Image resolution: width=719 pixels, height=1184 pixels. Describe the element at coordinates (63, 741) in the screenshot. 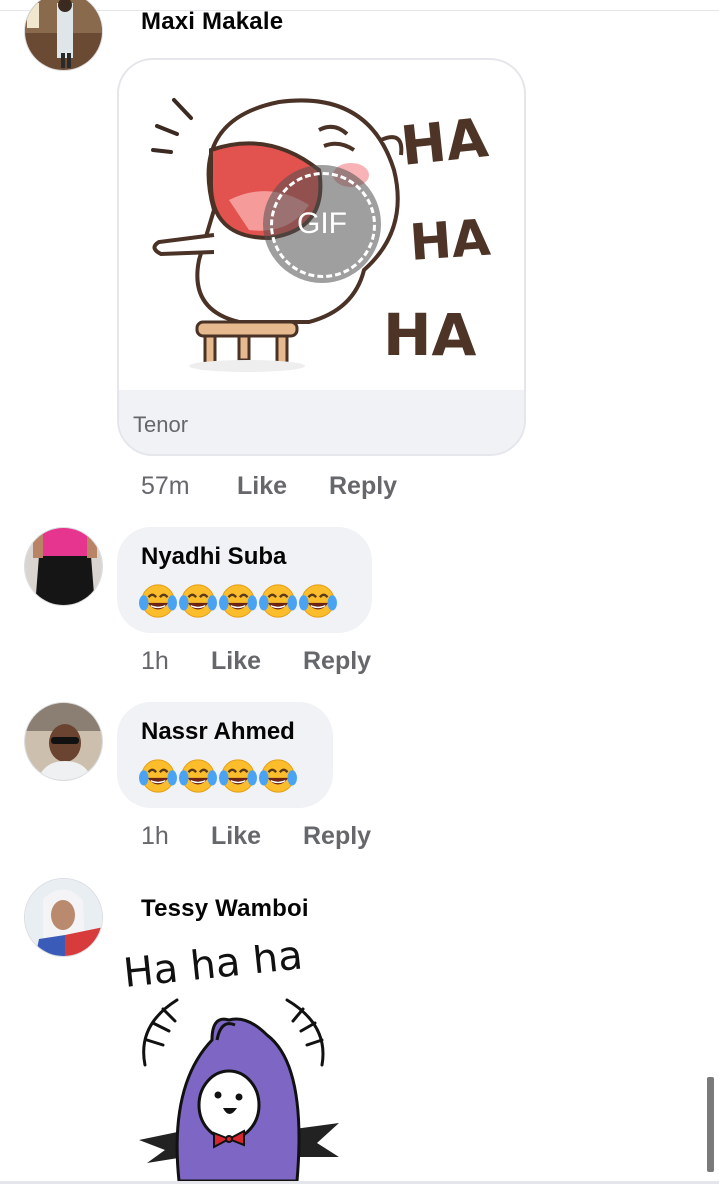

I see `avatar-nassr-ahmed` at that location.